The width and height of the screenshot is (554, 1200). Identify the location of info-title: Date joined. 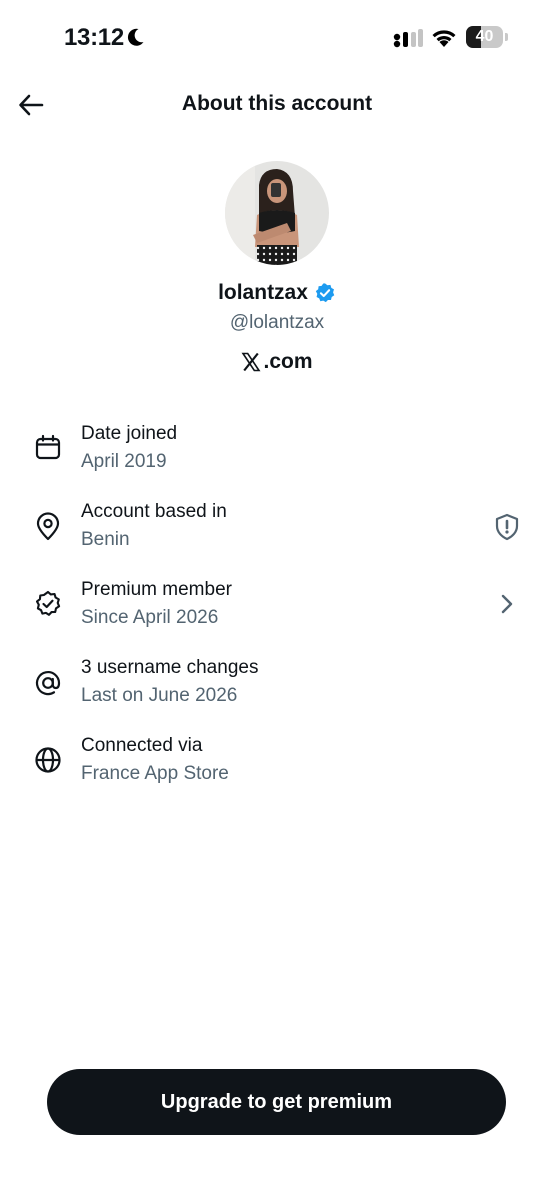
(129, 433).